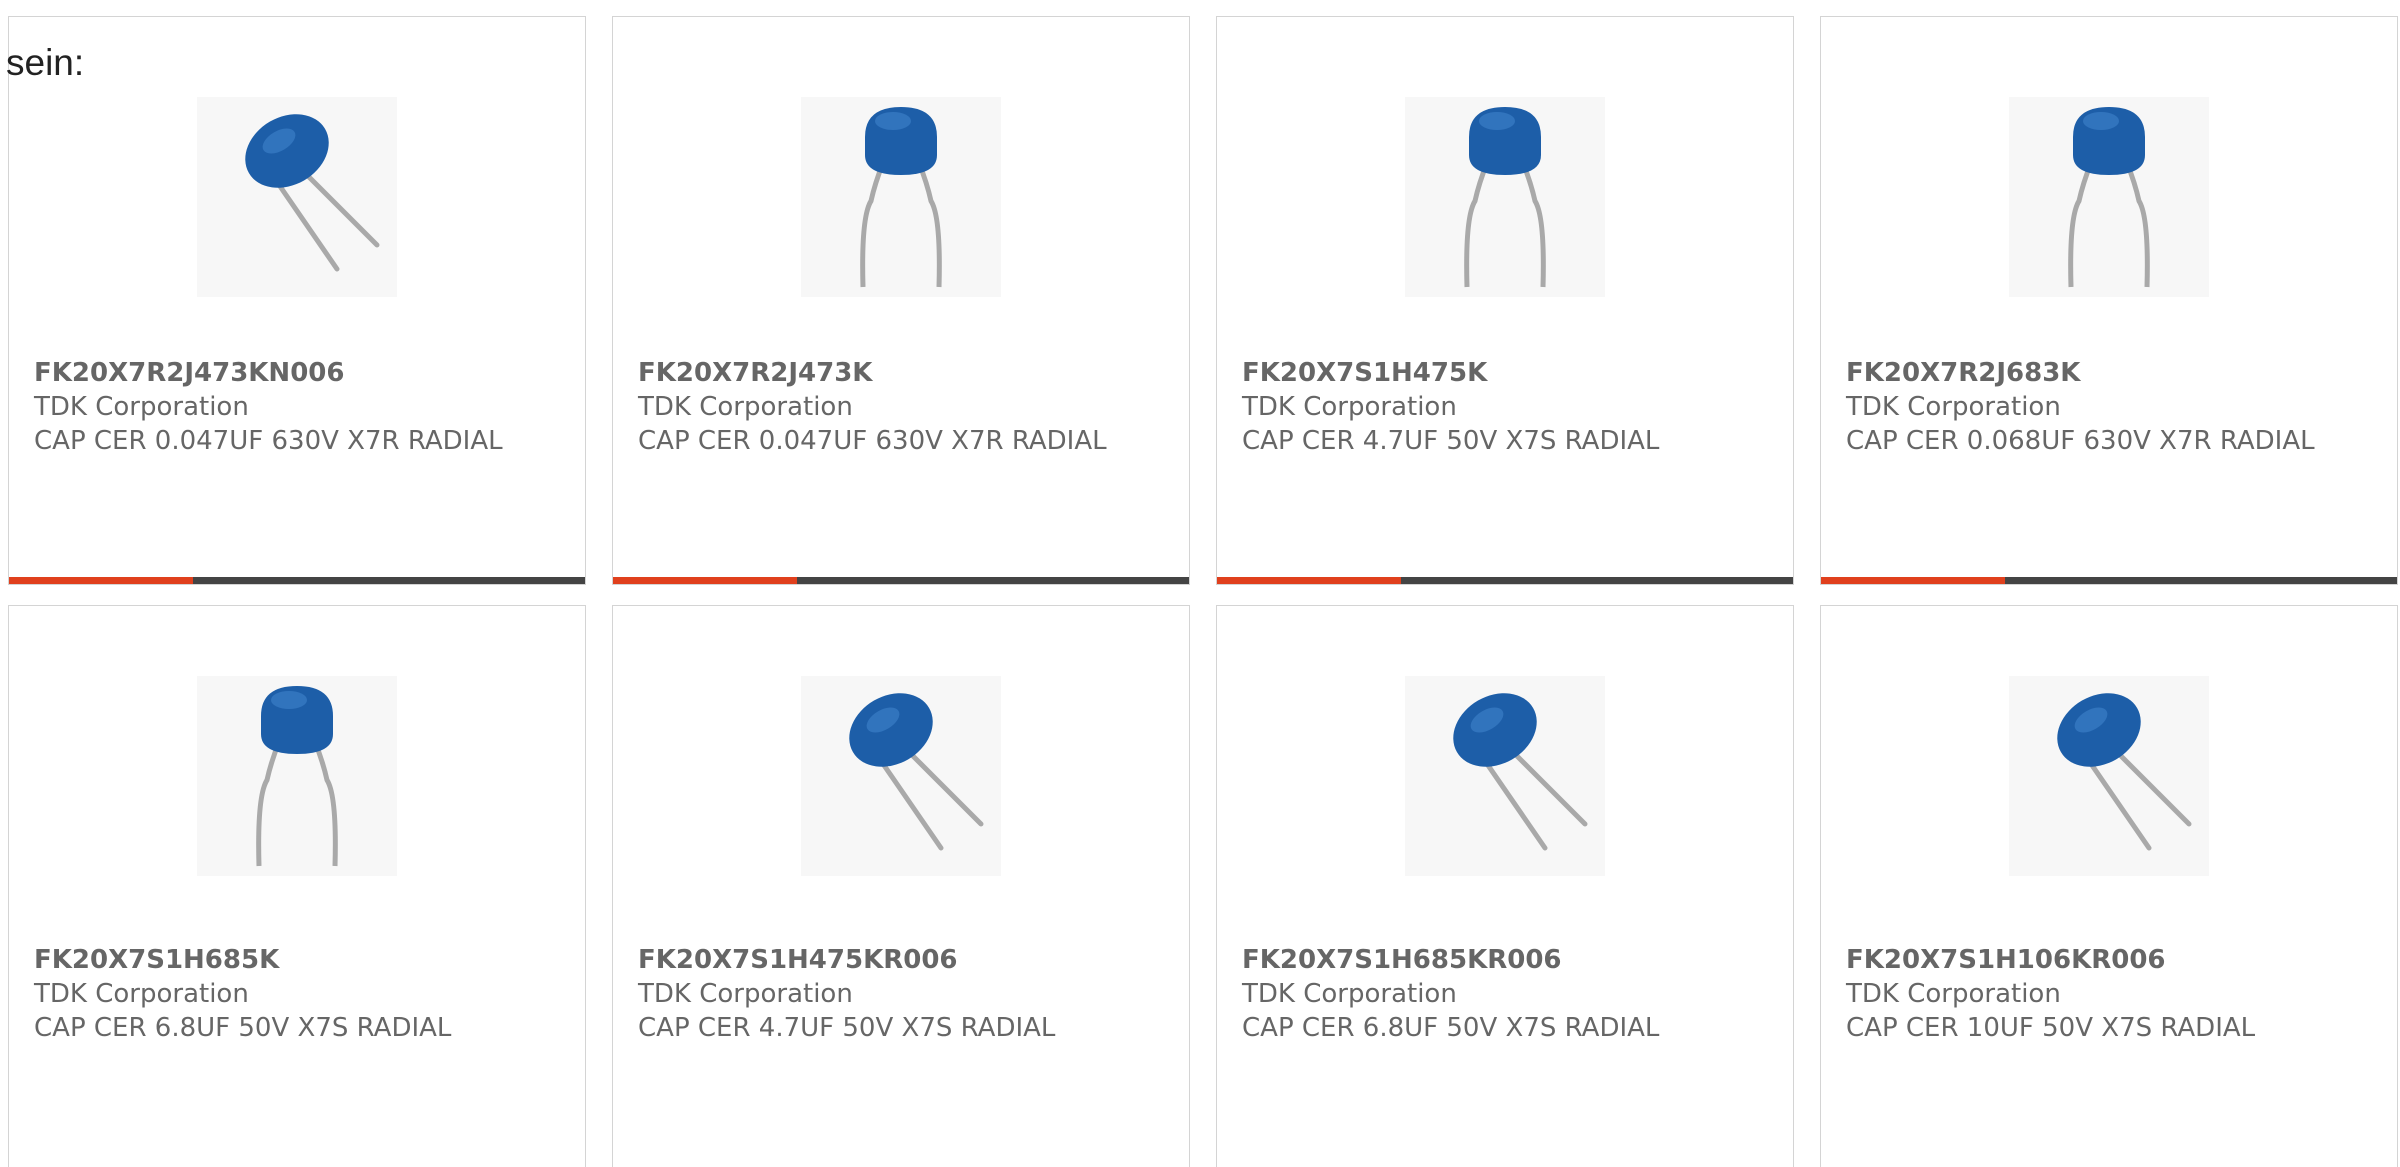 This screenshot has width=2400, height=1167. What do you see at coordinates (1507, 373) in the screenshot?
I see `part-number-link: FK20X7S1H475K` at bounding box center [1507, 373].